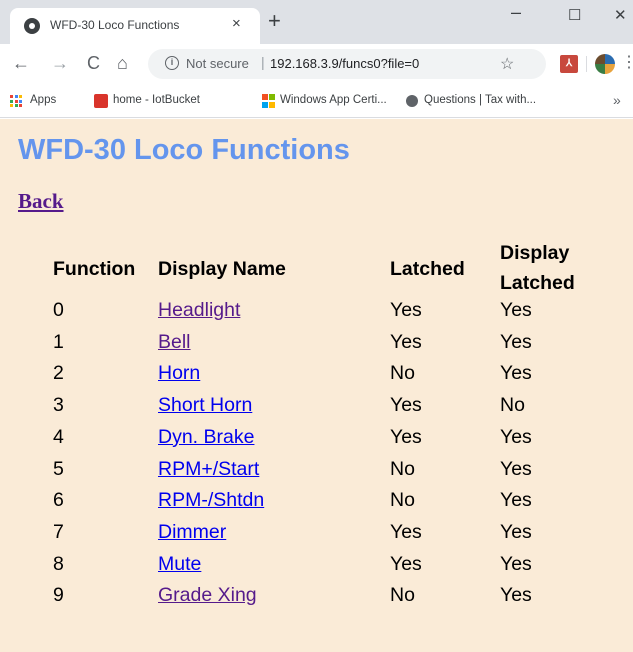  I want to click on window-close-icon: ✕, so click(620, 15).